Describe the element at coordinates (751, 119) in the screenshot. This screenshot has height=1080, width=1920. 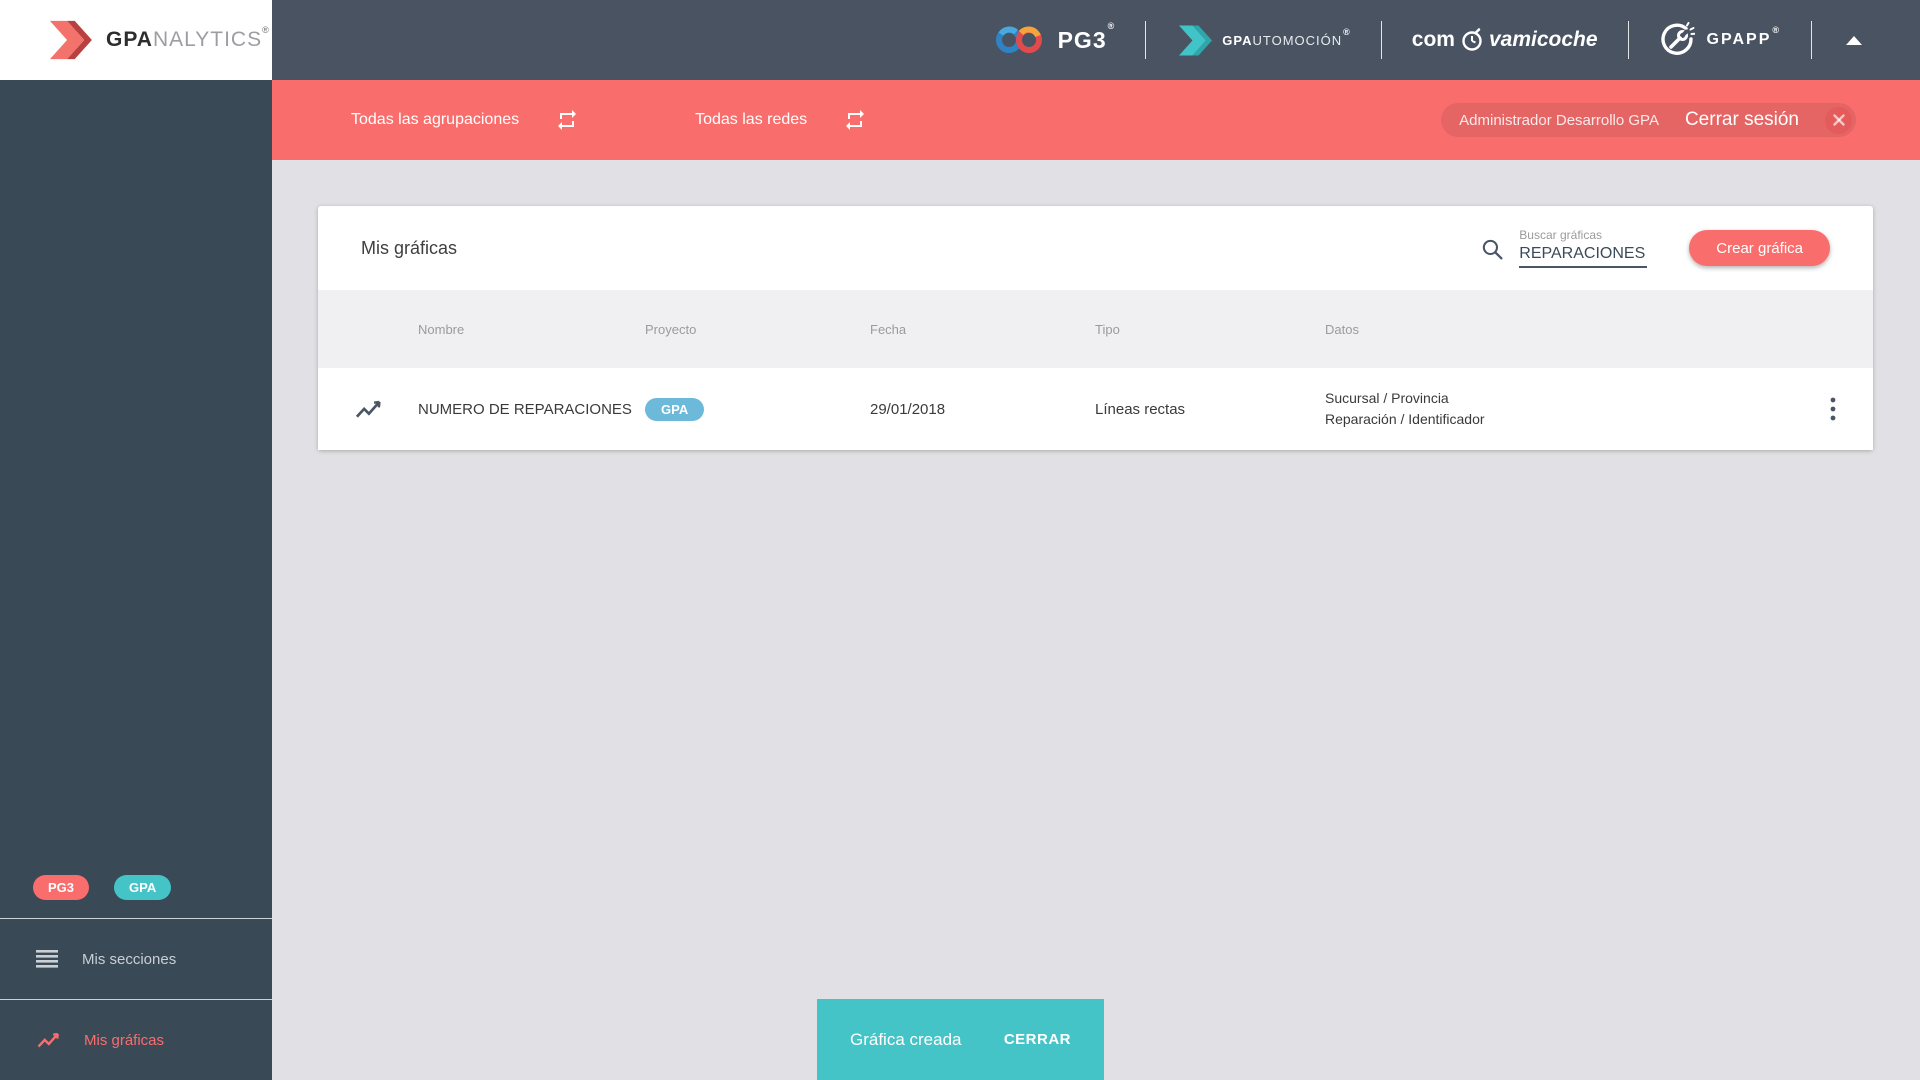
I see `networks-label: Todas las redes` at that location.